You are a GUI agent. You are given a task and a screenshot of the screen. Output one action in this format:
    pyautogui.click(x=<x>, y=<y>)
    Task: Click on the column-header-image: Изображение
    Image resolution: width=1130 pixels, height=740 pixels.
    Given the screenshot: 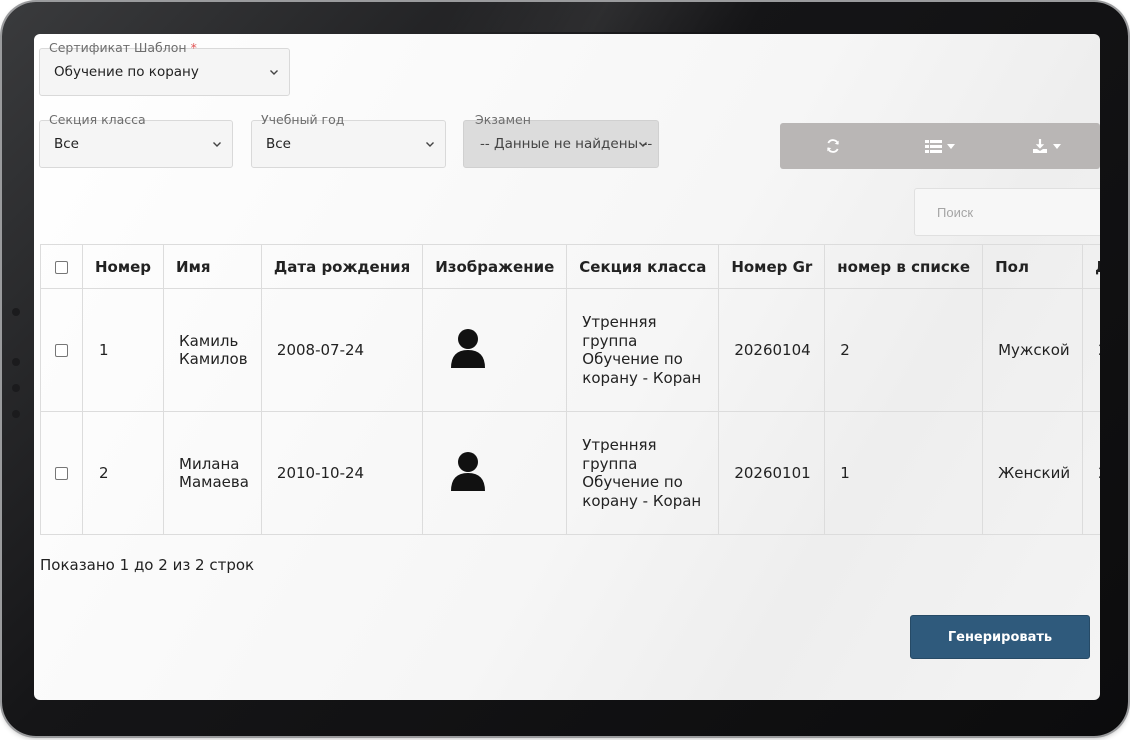 What is the action you would take?
    pyautogui.click(x=495, y=266)
    